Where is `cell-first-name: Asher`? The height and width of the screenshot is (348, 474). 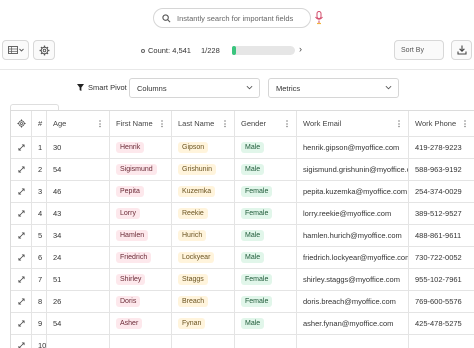
cell-first-name: Asher is located at coordinates (141, 323).